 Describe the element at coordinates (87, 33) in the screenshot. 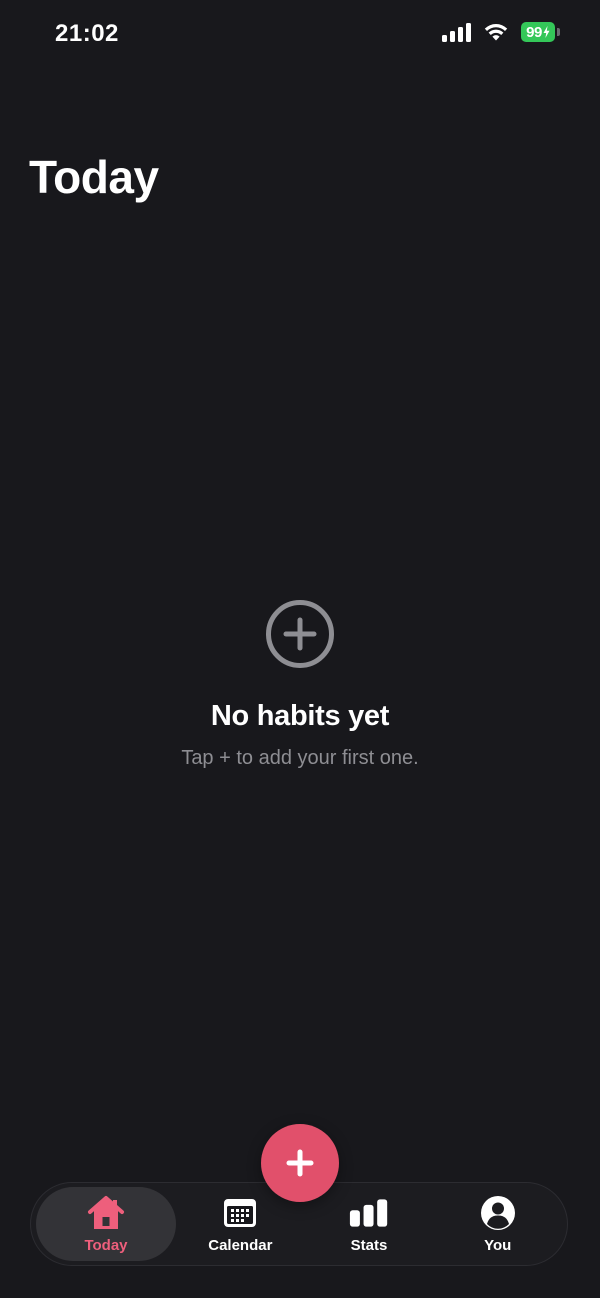

I see `status-time: 21:02` at that location.